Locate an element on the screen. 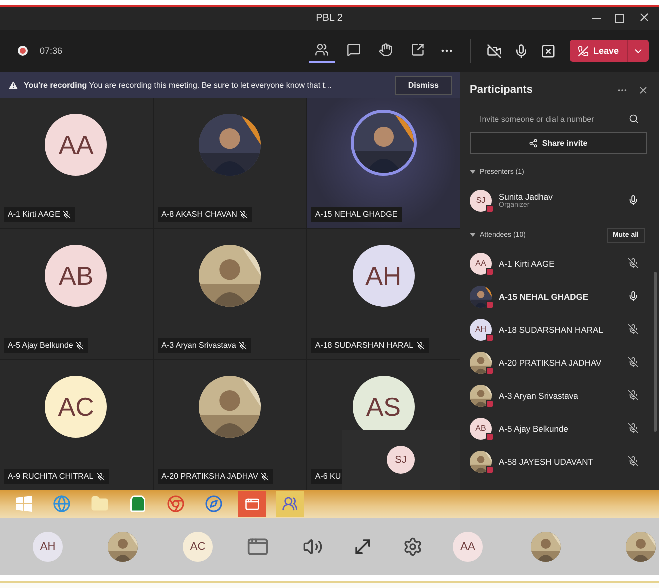 The width and height of the screenshot is (659, 588). window-title: PBL 2 is located at coordinates (329, 18).